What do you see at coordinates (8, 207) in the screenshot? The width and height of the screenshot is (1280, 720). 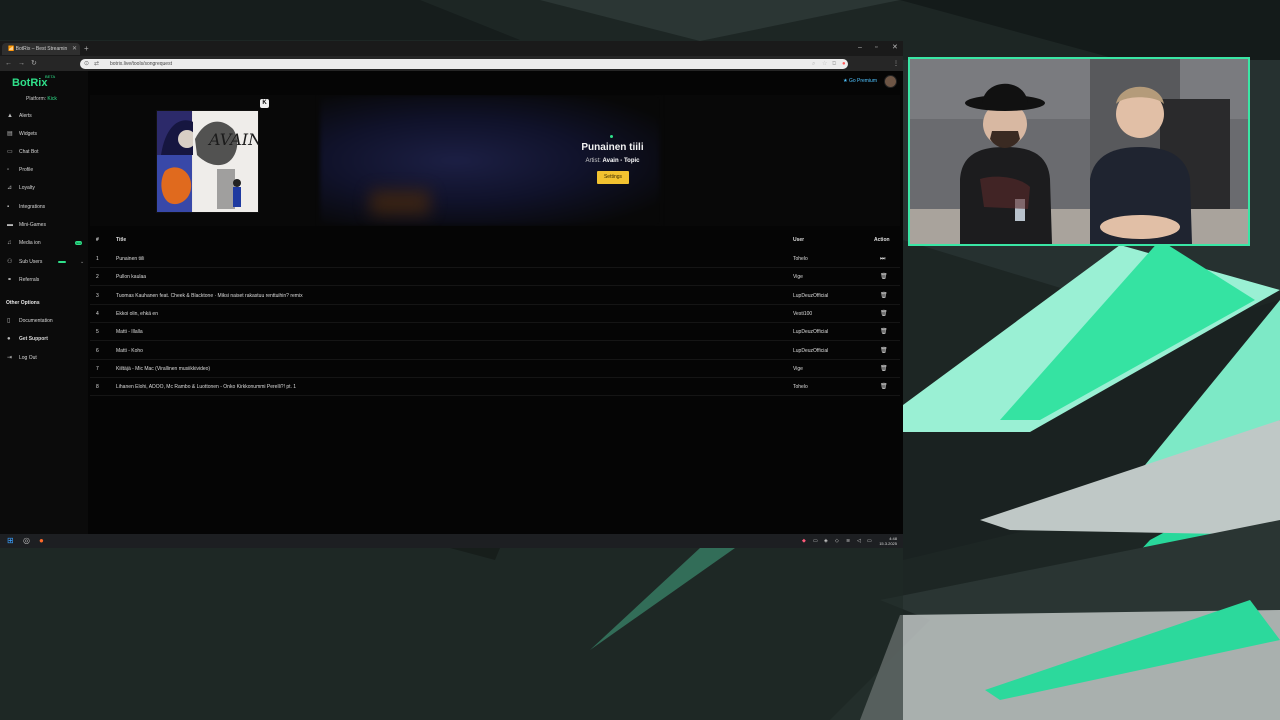 I see `integrations-icon: ▪` at bounding box center [8, 207].